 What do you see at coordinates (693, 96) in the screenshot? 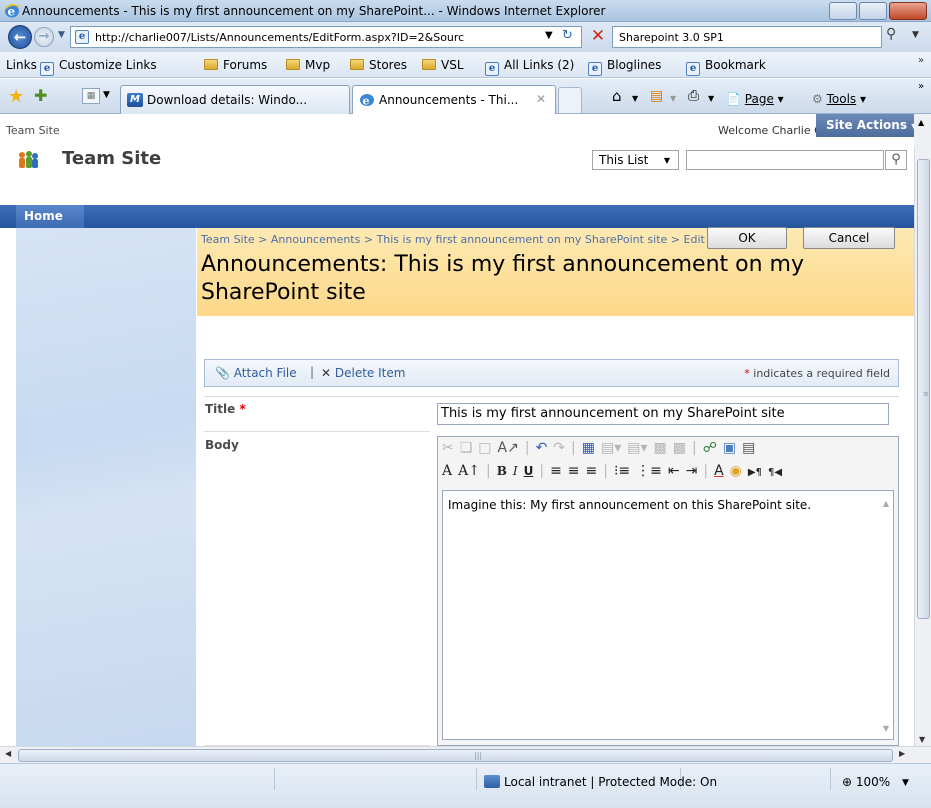
I see `print-icon: ⎙` at bounding box center [693, 96].